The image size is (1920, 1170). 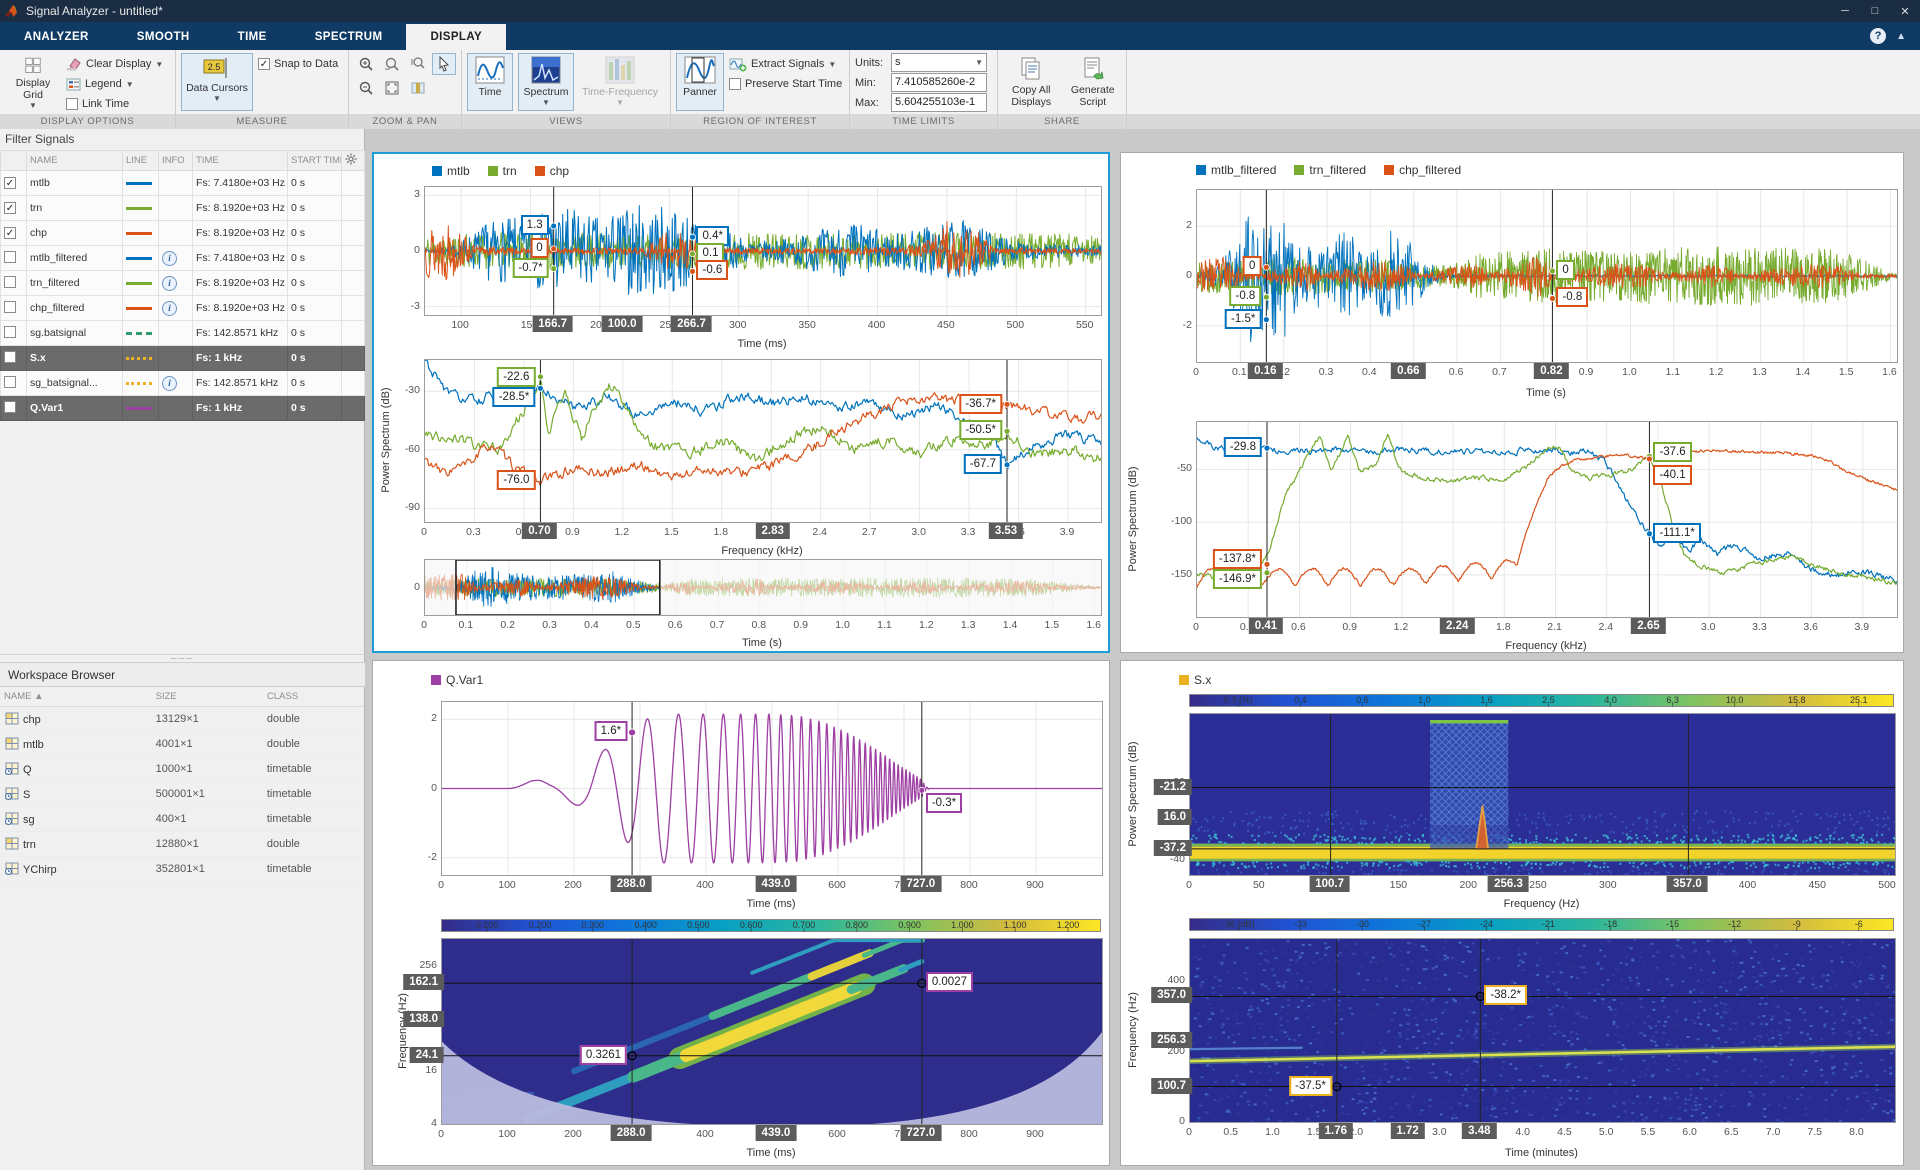 What do you see at coordinates (456, 37) in the screenshot?
I see `tab-display: DISPLAY` at bounding box center [456, 37].